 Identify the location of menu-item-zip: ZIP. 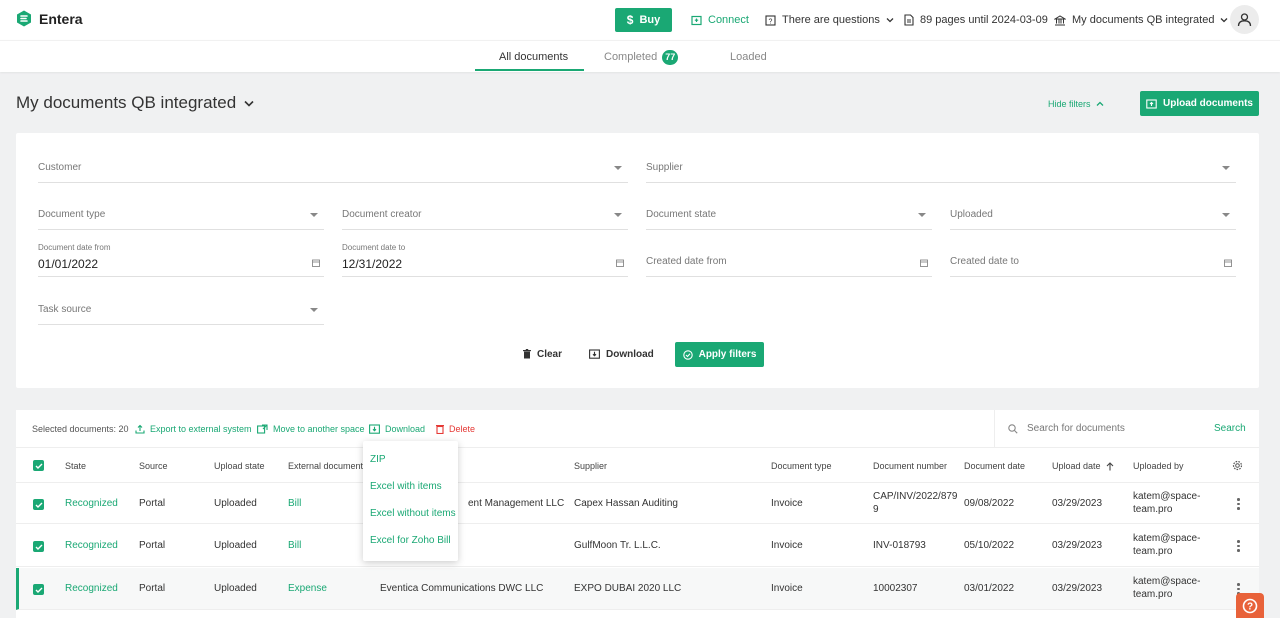
(378, 459).